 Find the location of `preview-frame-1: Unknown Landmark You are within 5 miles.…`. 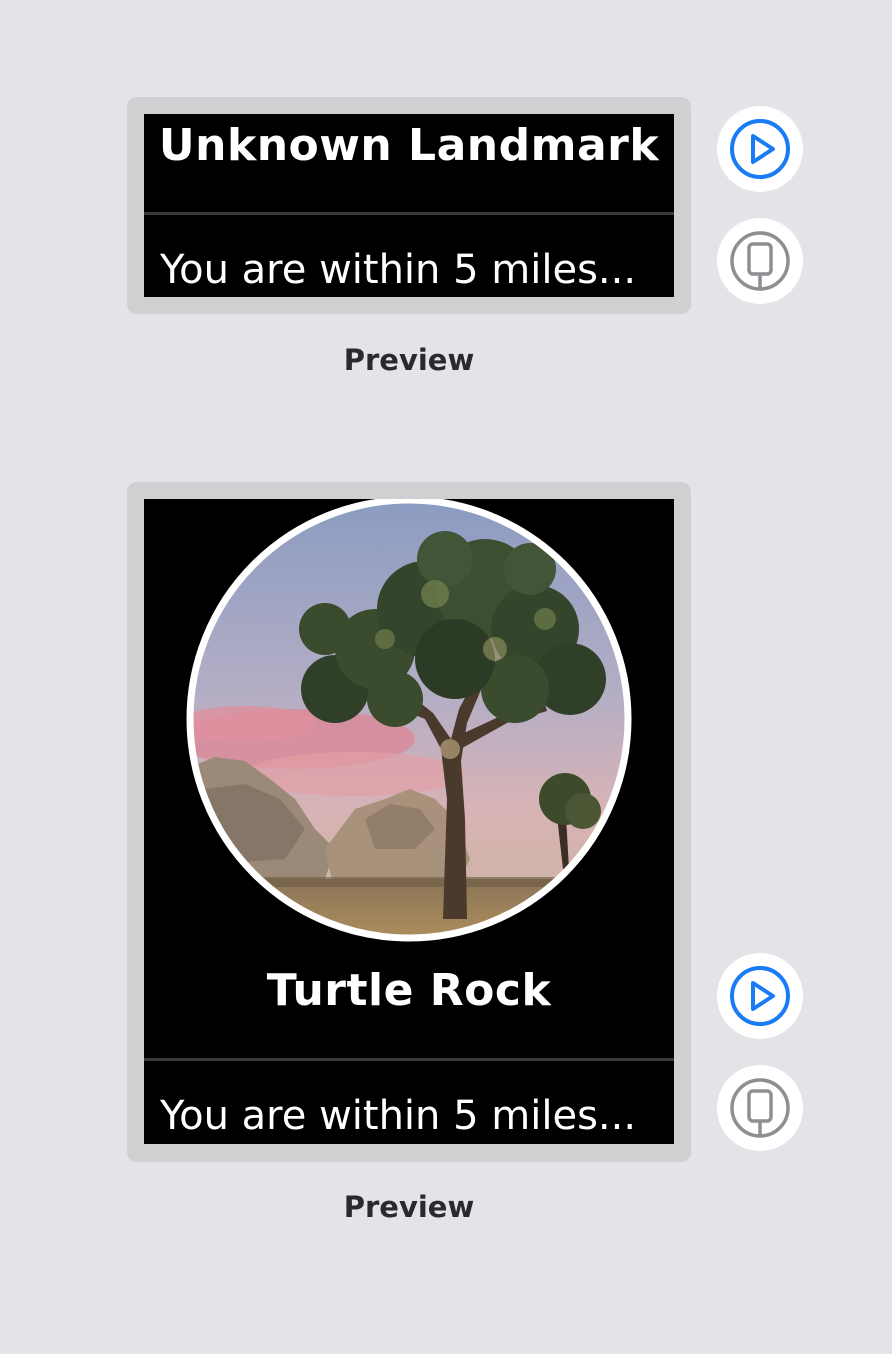

preview-frame-1: Unknown Landmark You are within 5 miles.… is located at coordinates (409, 205).